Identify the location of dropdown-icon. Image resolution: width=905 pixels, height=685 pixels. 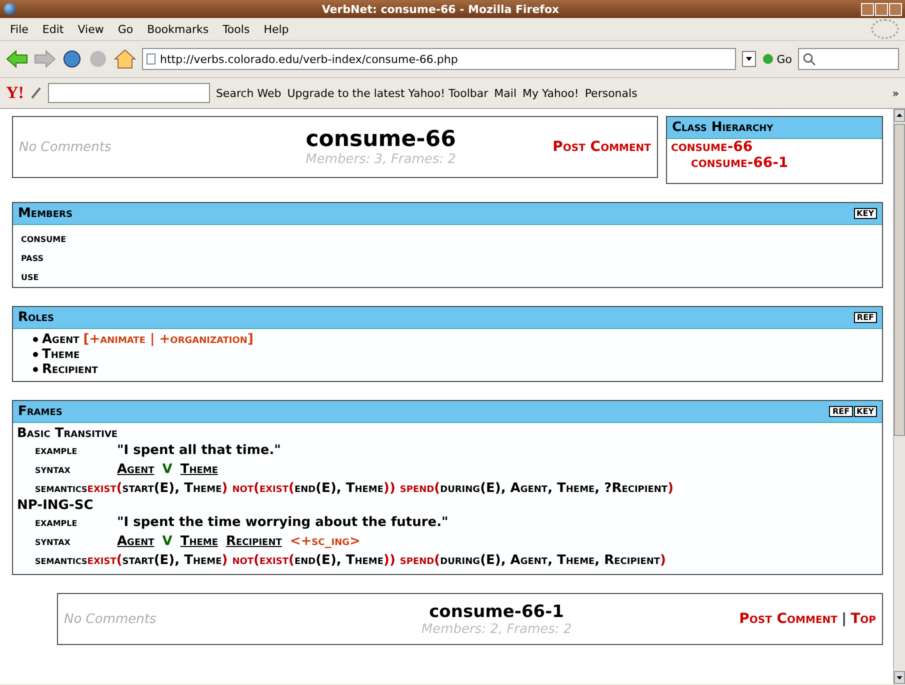
(749, 59).